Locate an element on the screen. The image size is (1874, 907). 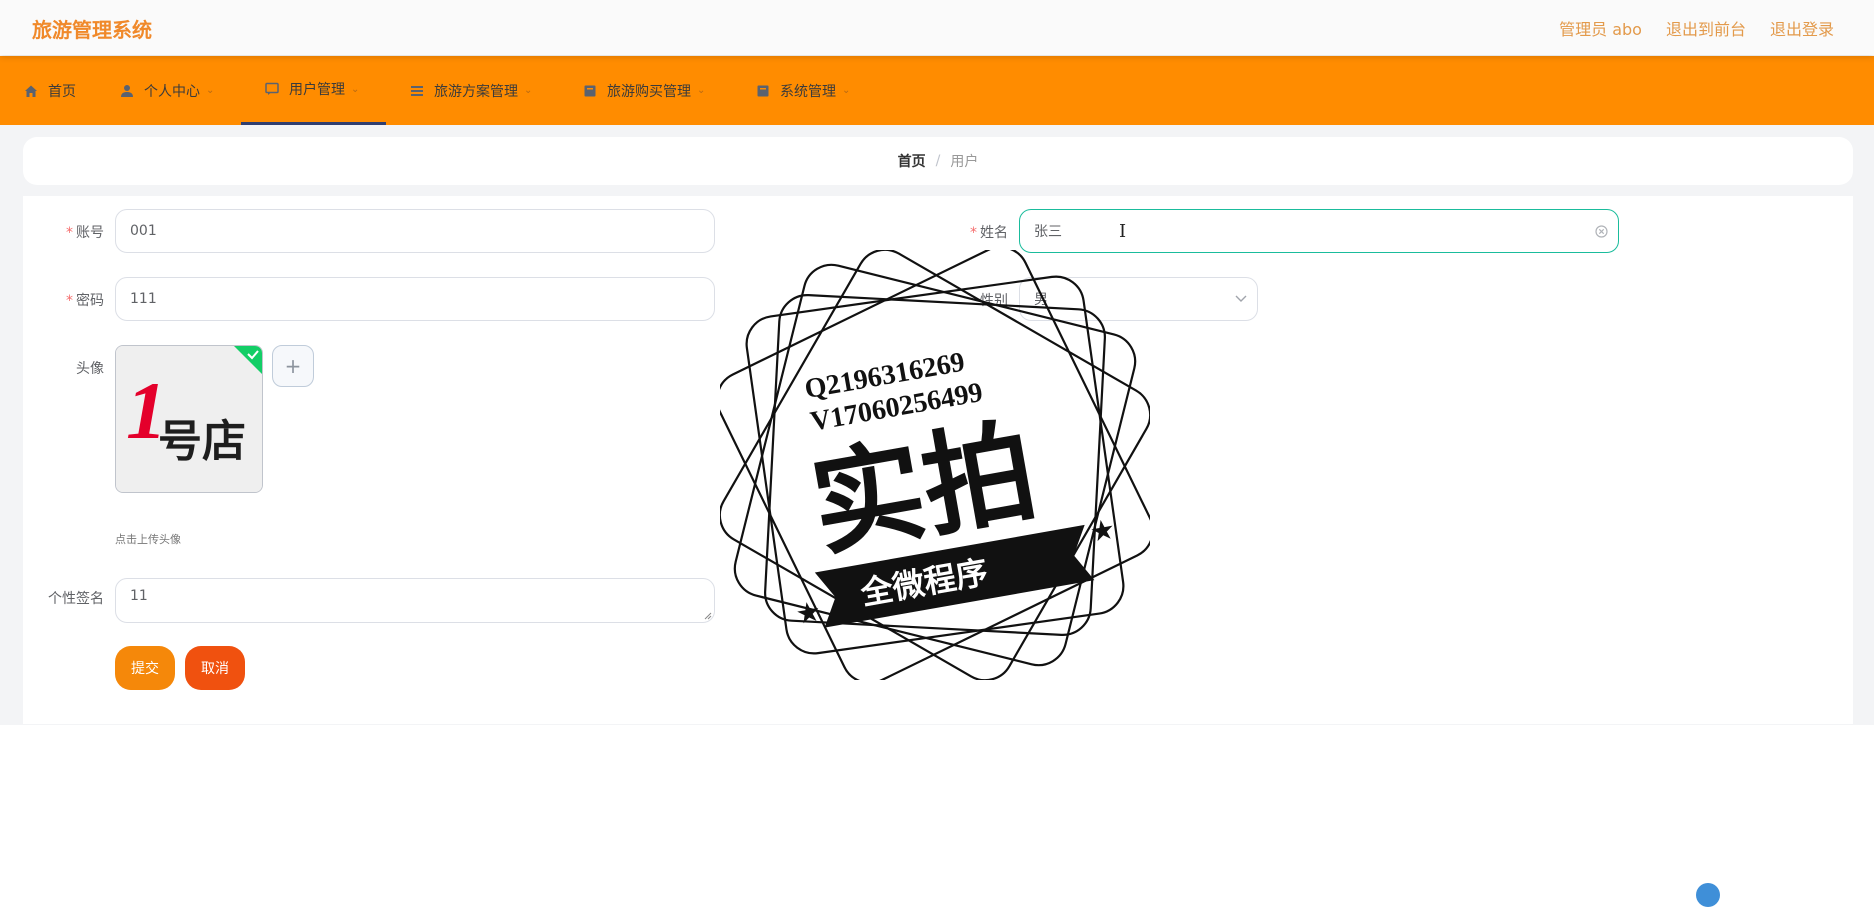
clear-icon is located at coordinates (1601, 231).